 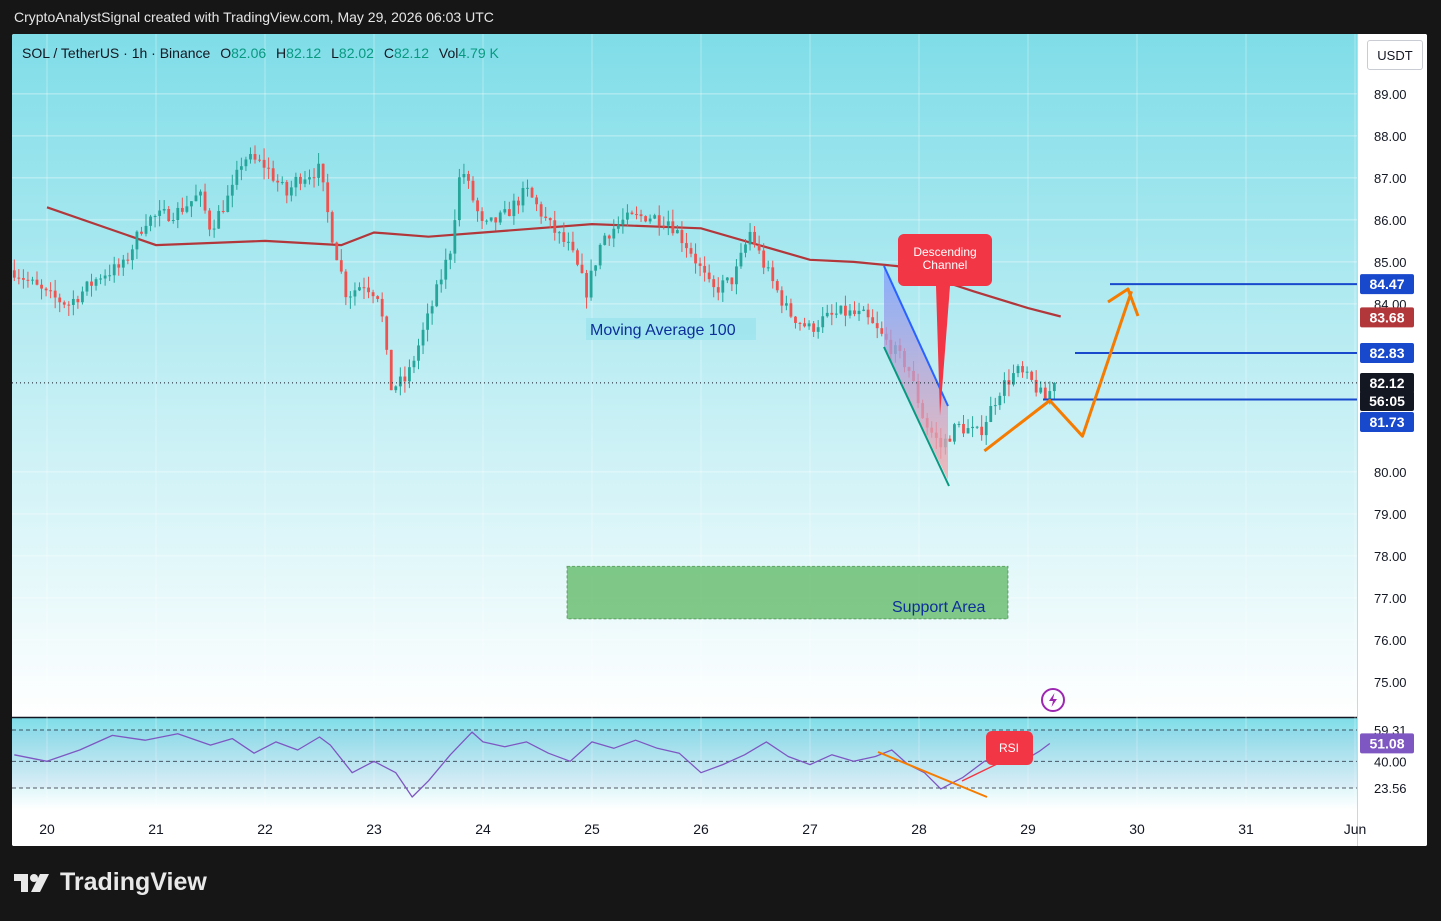 What do you see at coordinates (1390, 761) in the screenshot?
I see `rsi-tick-40: 40.00` at bounding box center [1390, 761].